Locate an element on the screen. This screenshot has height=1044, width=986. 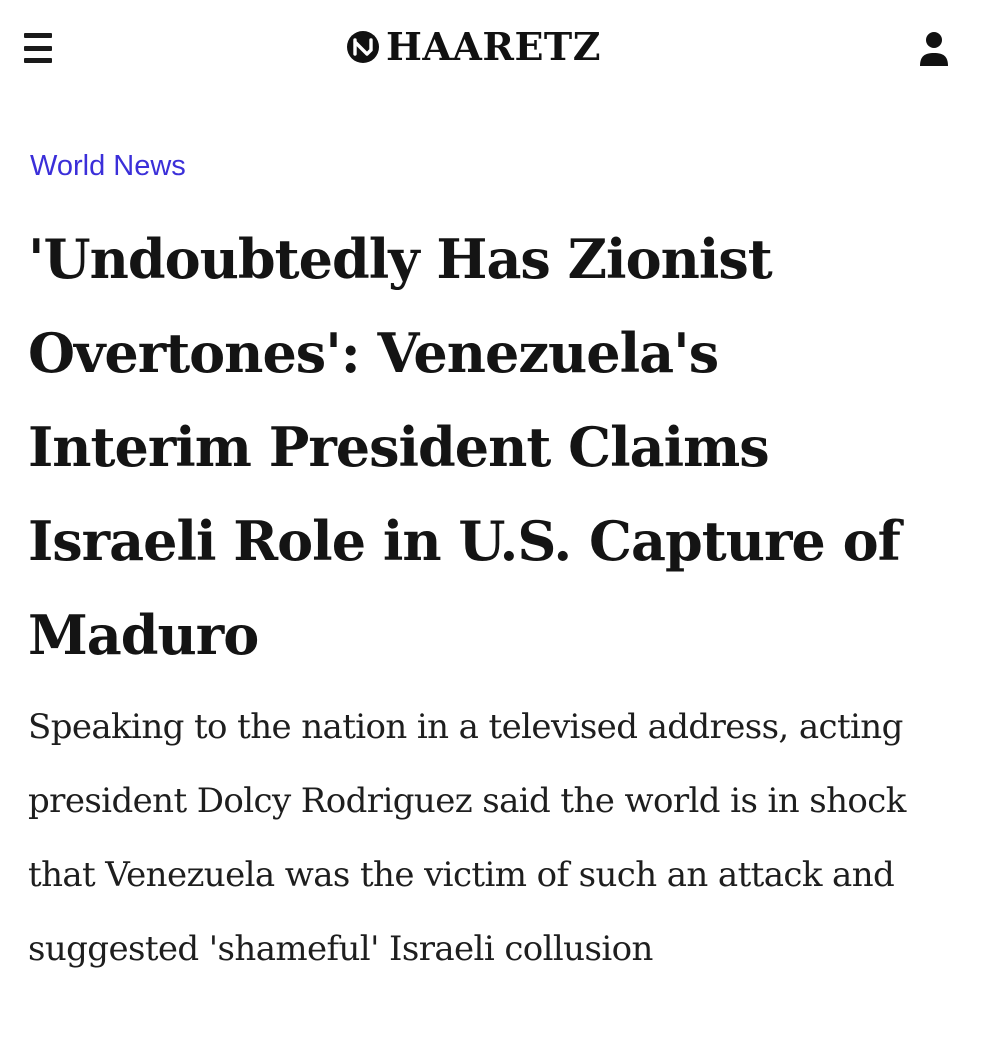
top-navigation-bar: HAARETZ is located at coordinates (493, 50).